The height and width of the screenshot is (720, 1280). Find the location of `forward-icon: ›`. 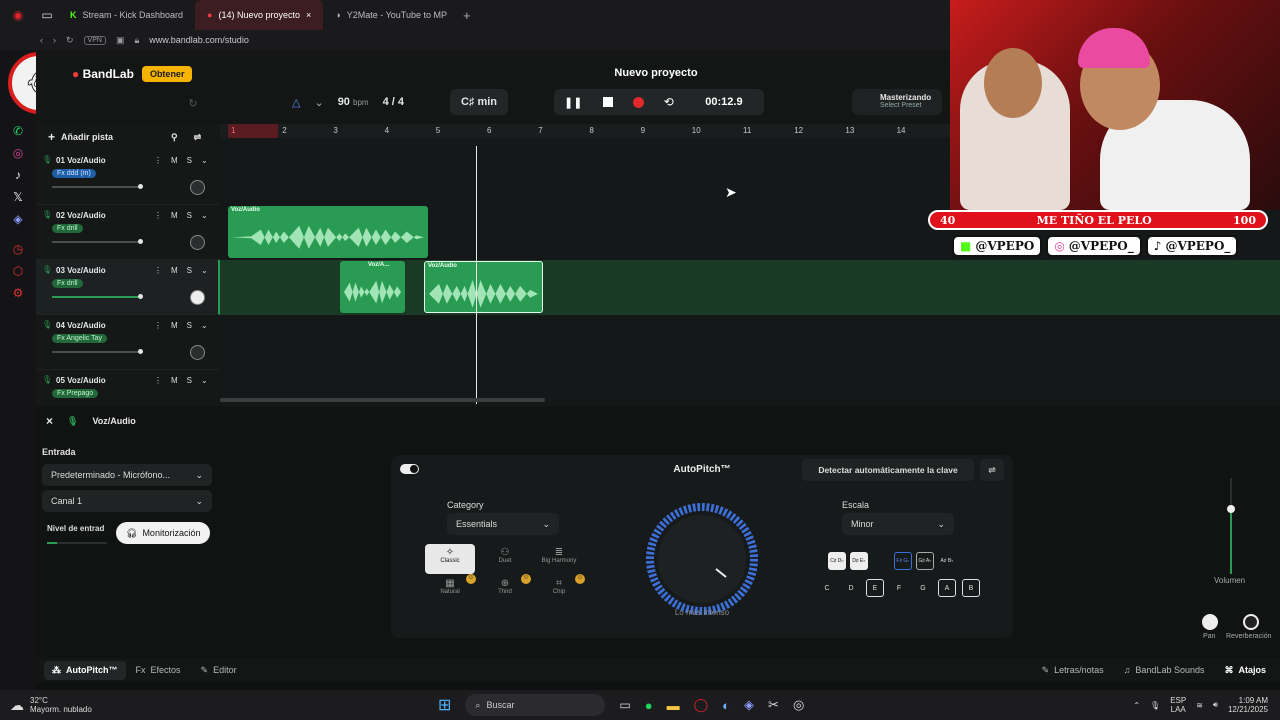

forward-icon: › is located at coordinates (54, 40).